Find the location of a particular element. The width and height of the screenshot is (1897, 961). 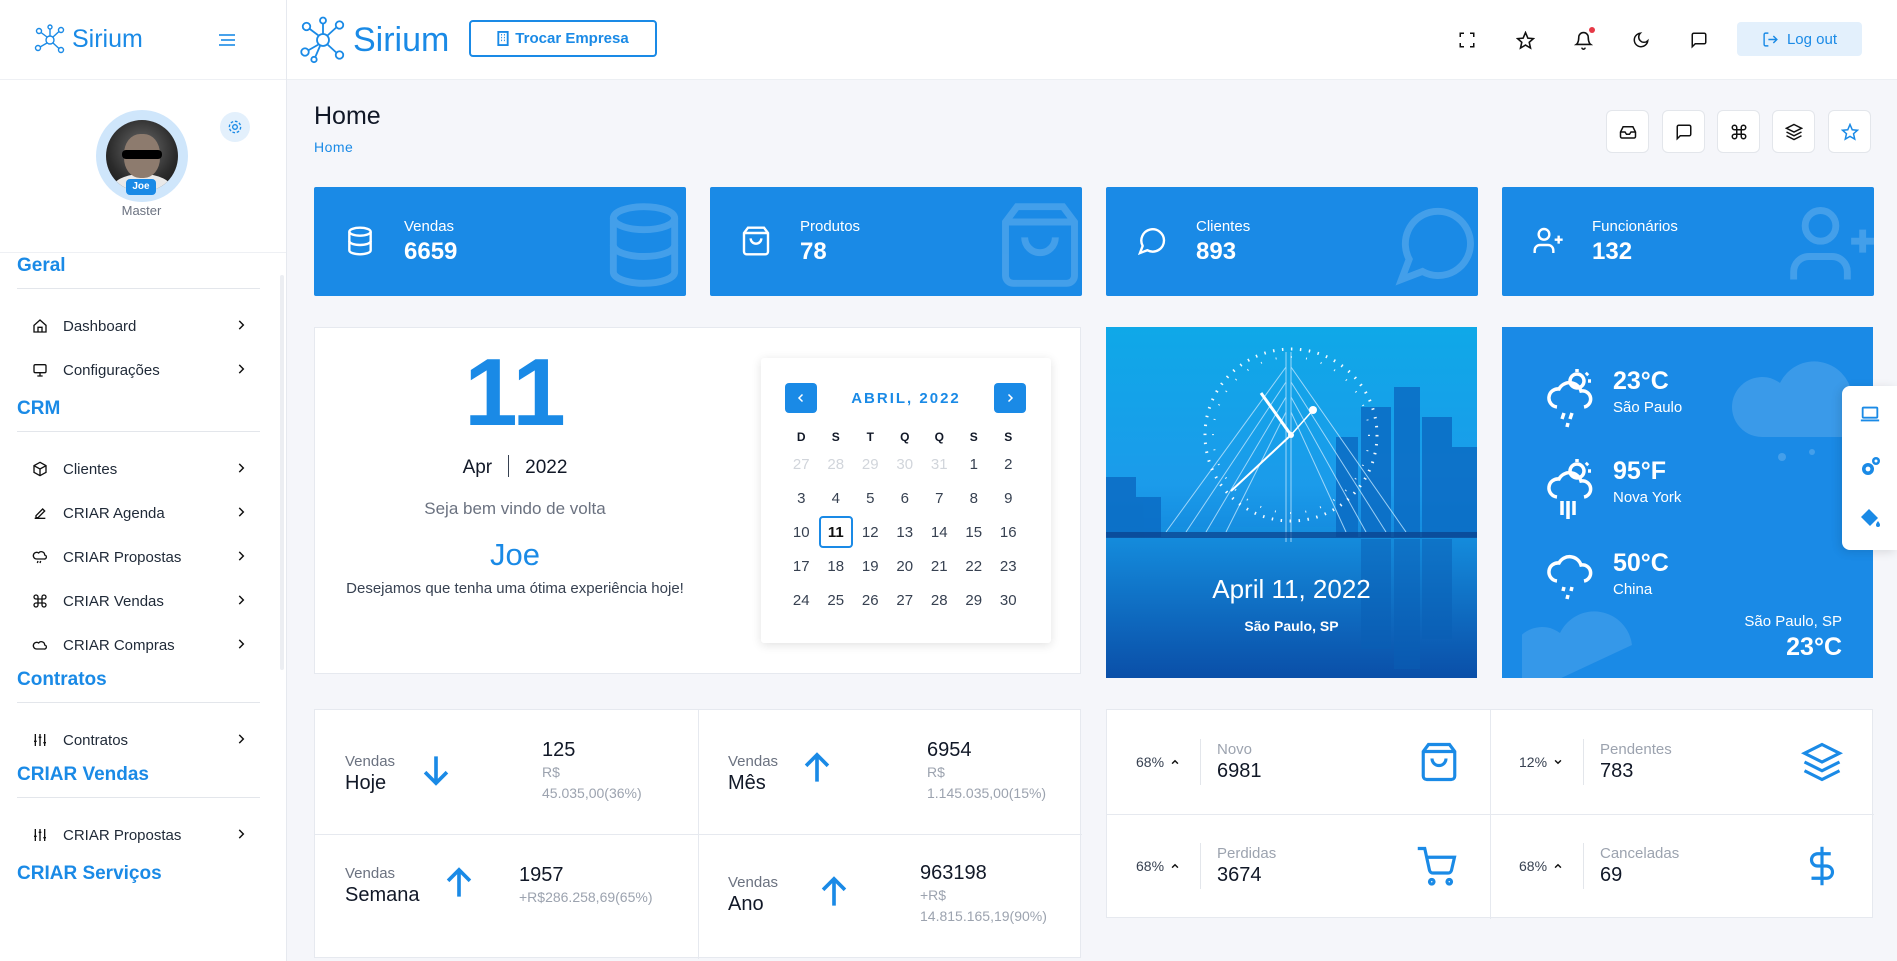

calendar-day: 23 is located at coordinates (1008, 567).